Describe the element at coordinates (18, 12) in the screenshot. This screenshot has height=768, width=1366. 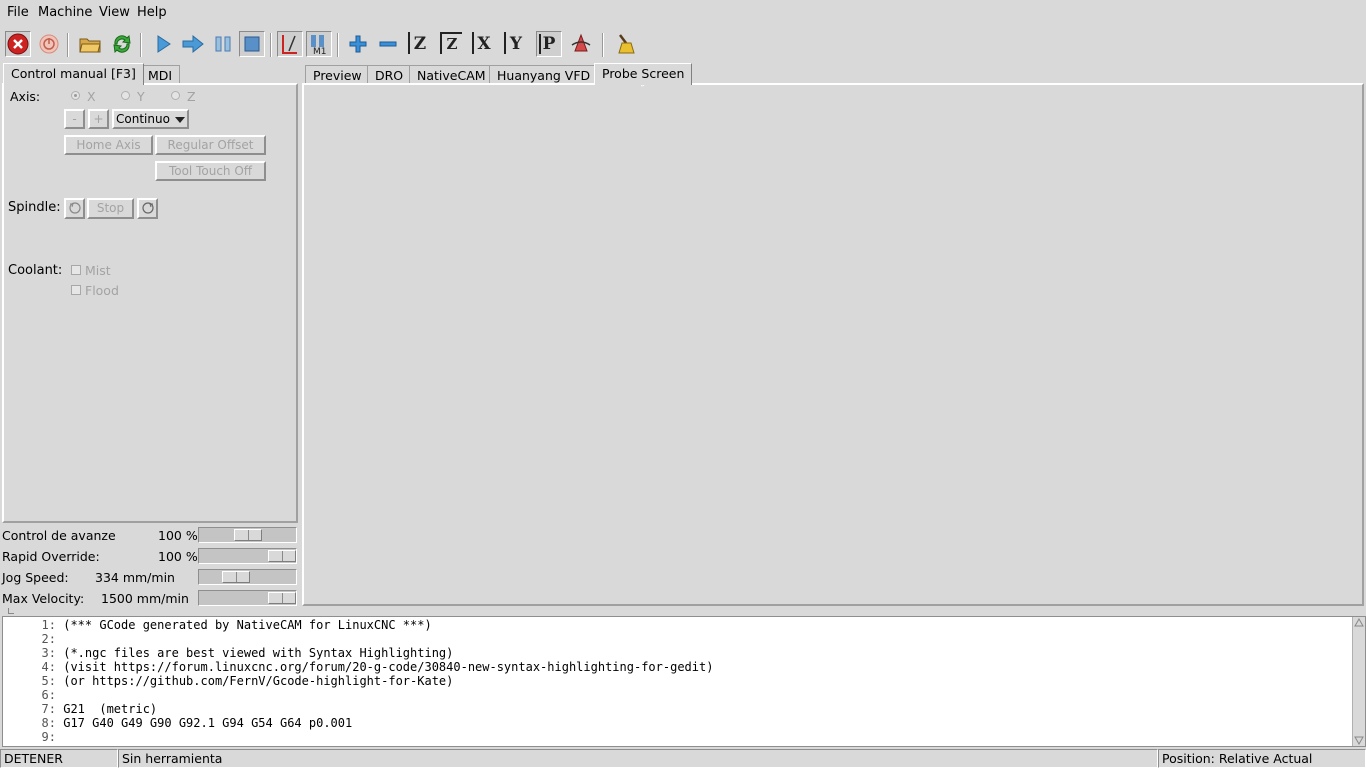
I see `menu-file: File` at that location.